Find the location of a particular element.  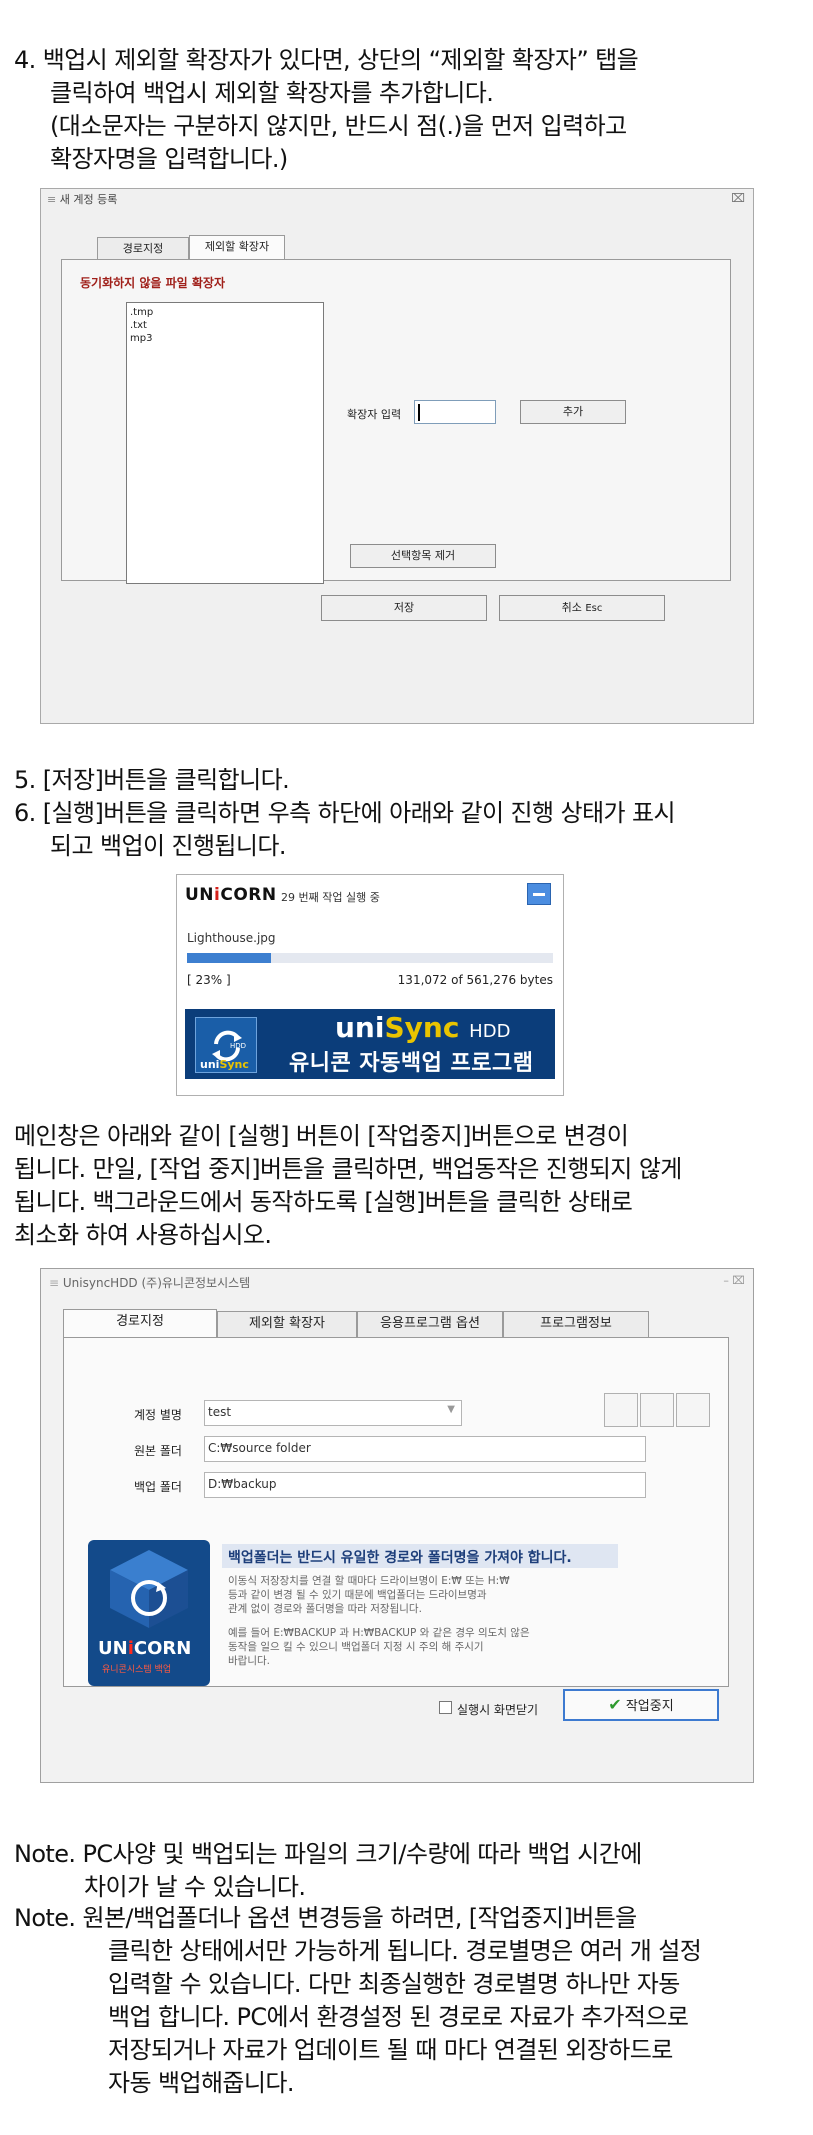

extension-input-label: 확장자 입력 is located at coordinates (374, 414).